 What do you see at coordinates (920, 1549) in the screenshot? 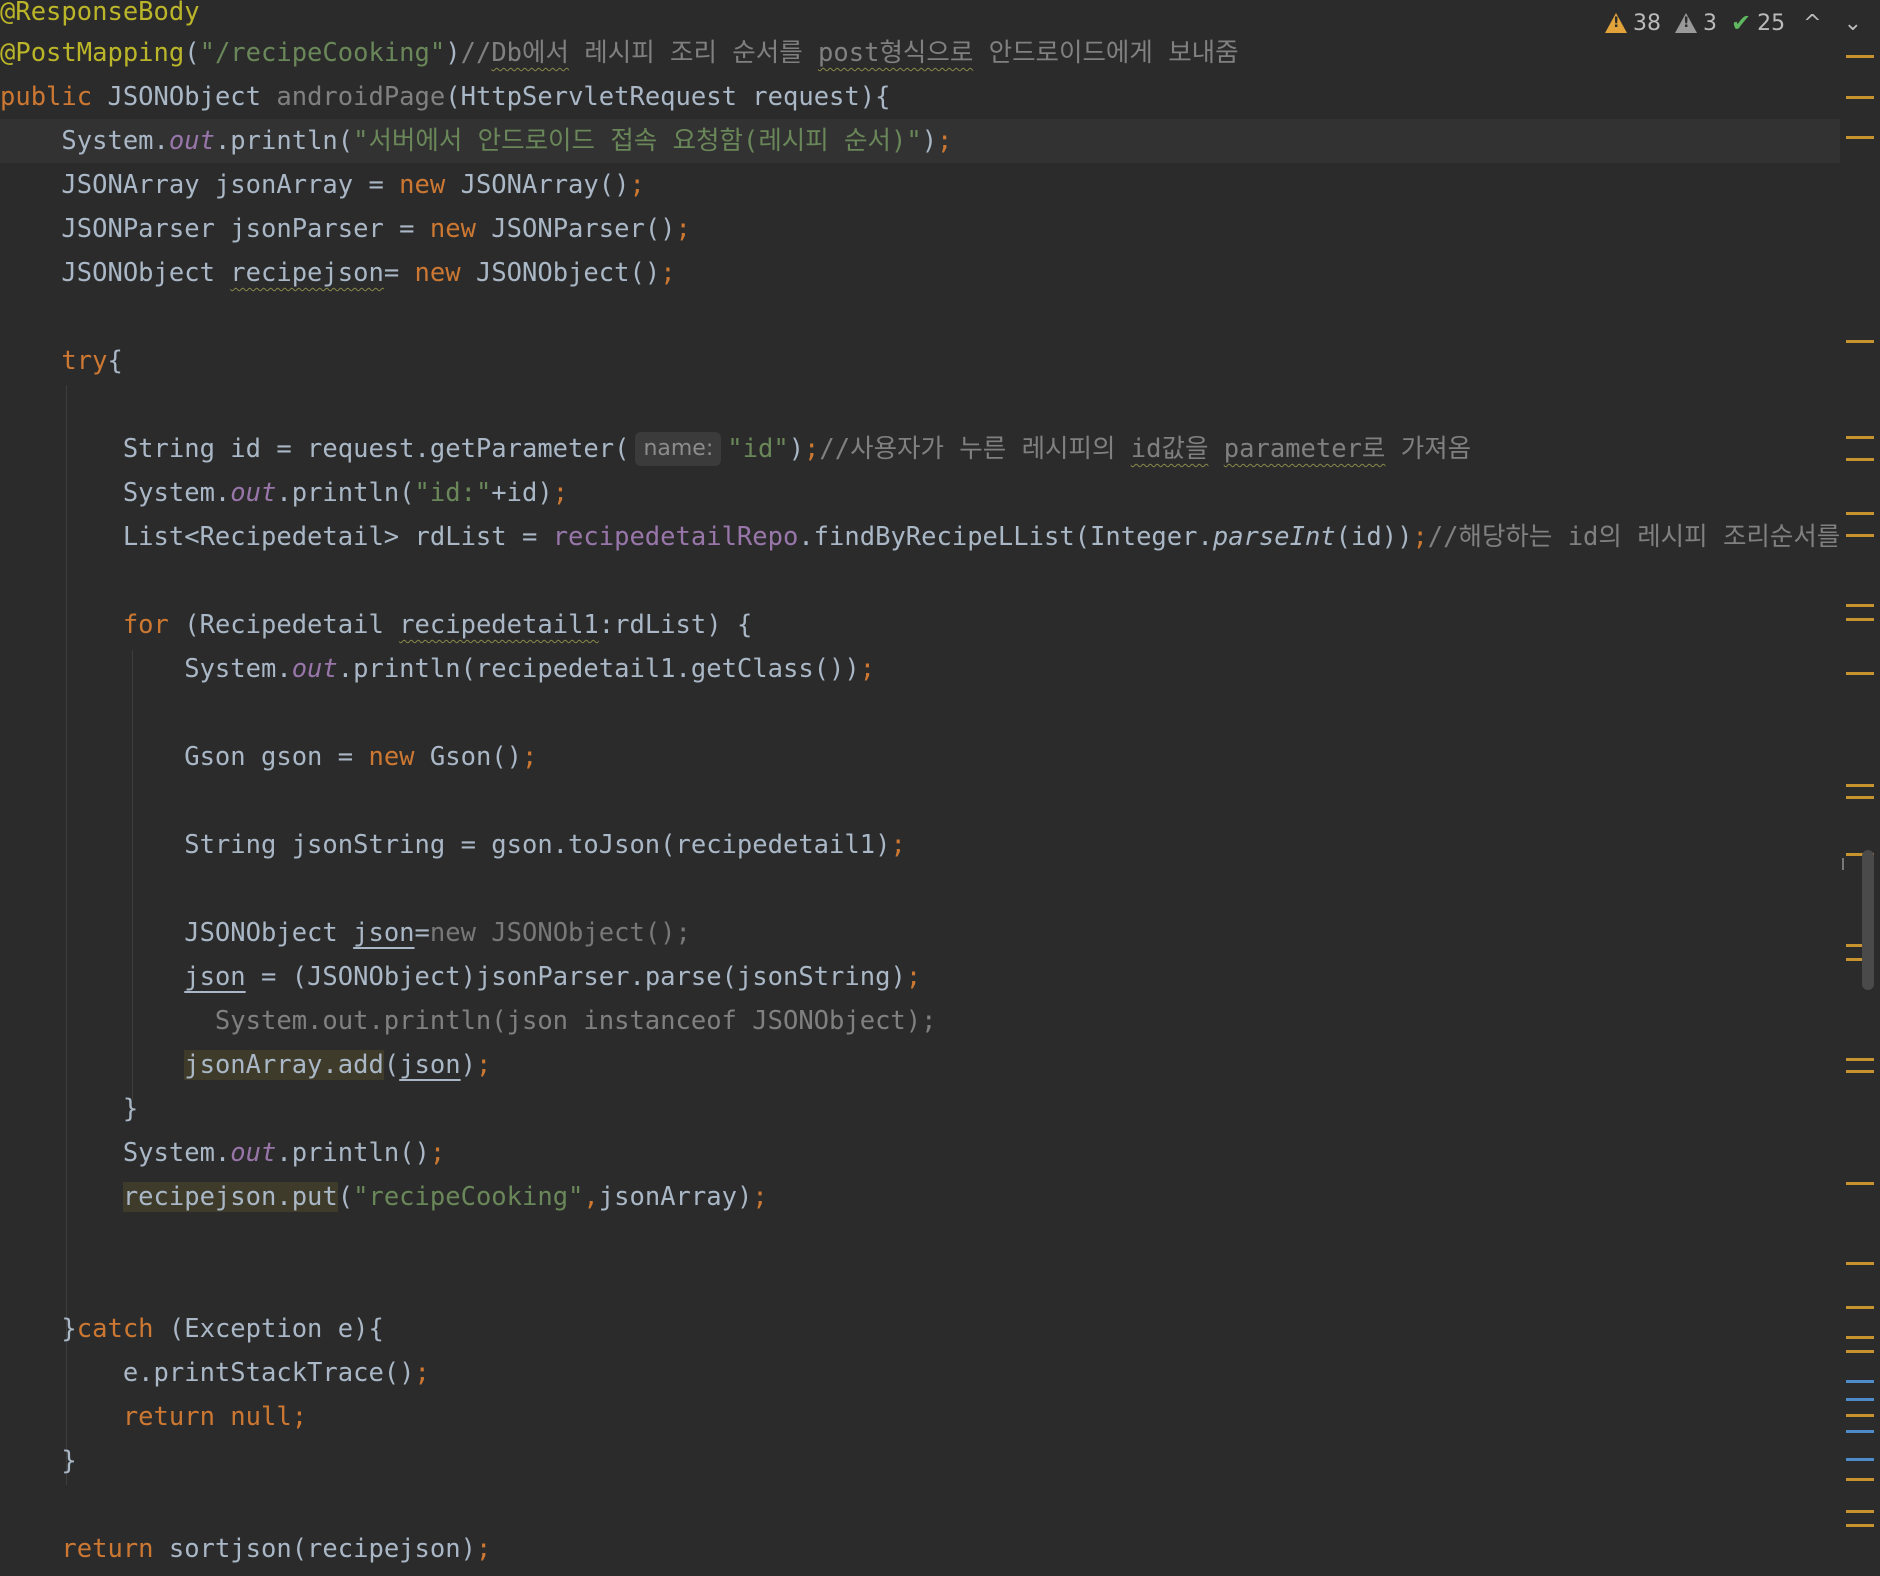
I see `code-line: return sortjson(recipejson);` at bounding box center [920, 1549].